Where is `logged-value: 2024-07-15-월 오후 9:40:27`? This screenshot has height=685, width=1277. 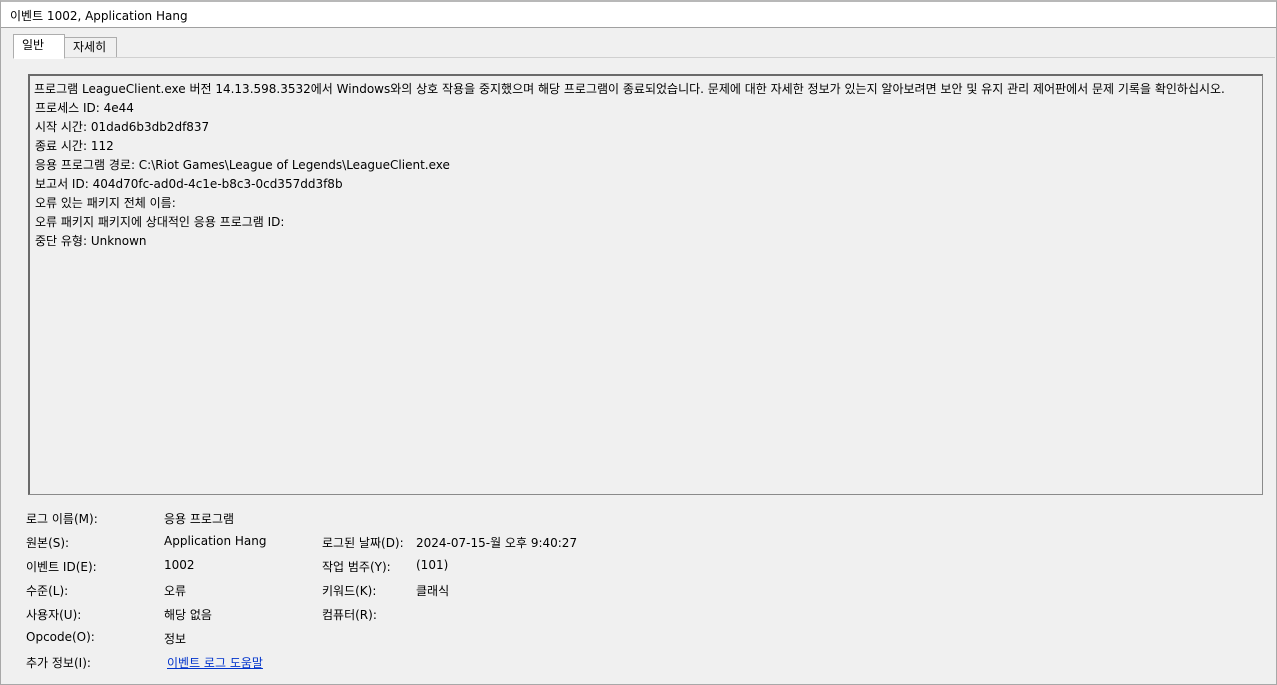
logged-value: 2024-07-15-월 오후 9:40:27 is located at coordinates (497, 543).